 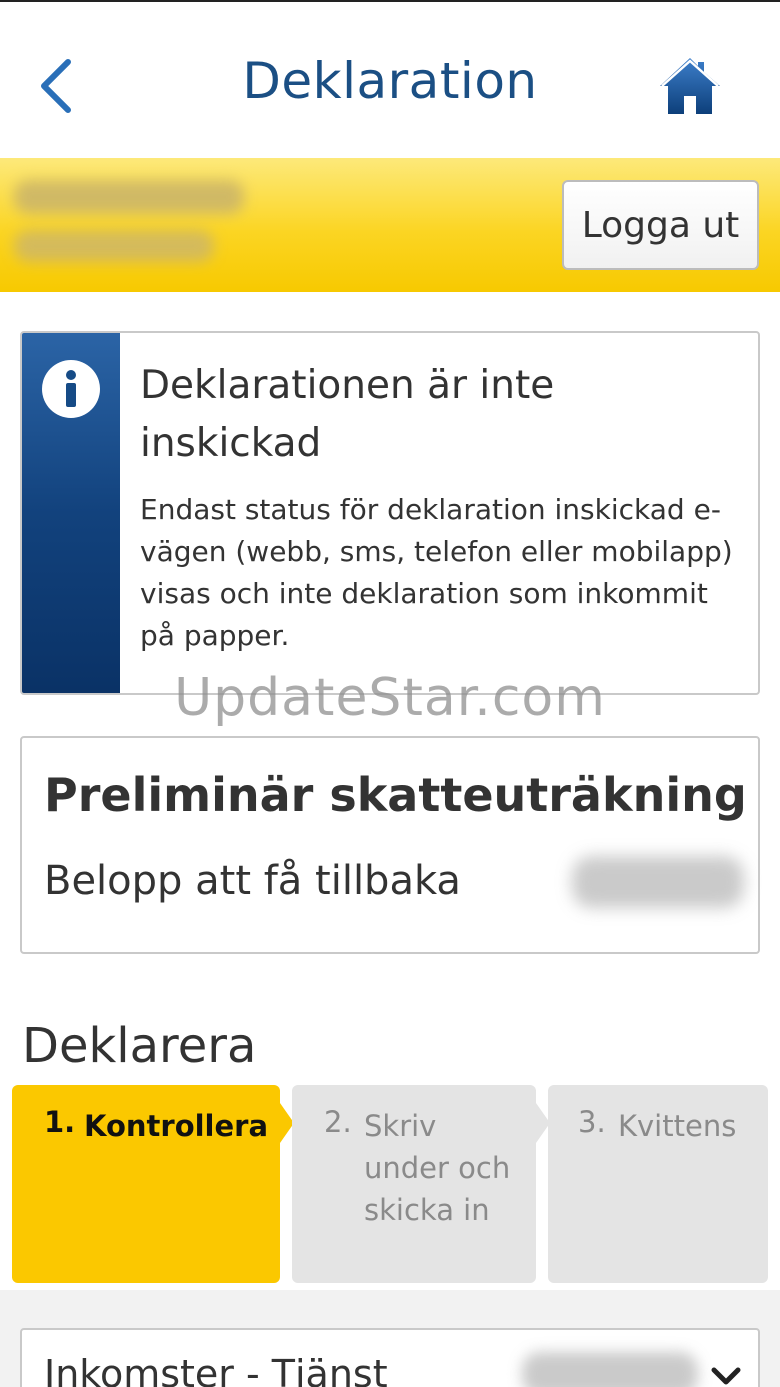 I want to click on home-button, so click(x=690, y=86).